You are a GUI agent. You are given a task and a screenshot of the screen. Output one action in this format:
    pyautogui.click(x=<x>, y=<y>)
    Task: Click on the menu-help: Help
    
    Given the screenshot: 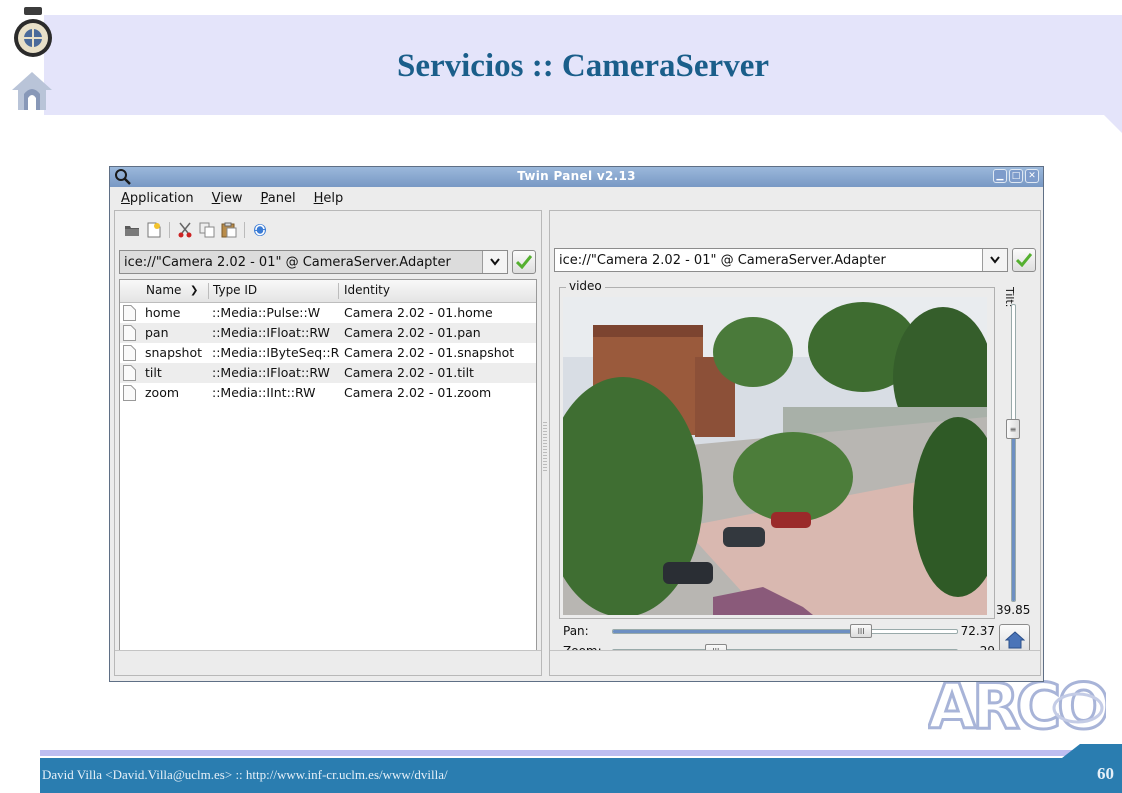 What is the action you would take?
    pyautogui.click(x=327, y=198)
    